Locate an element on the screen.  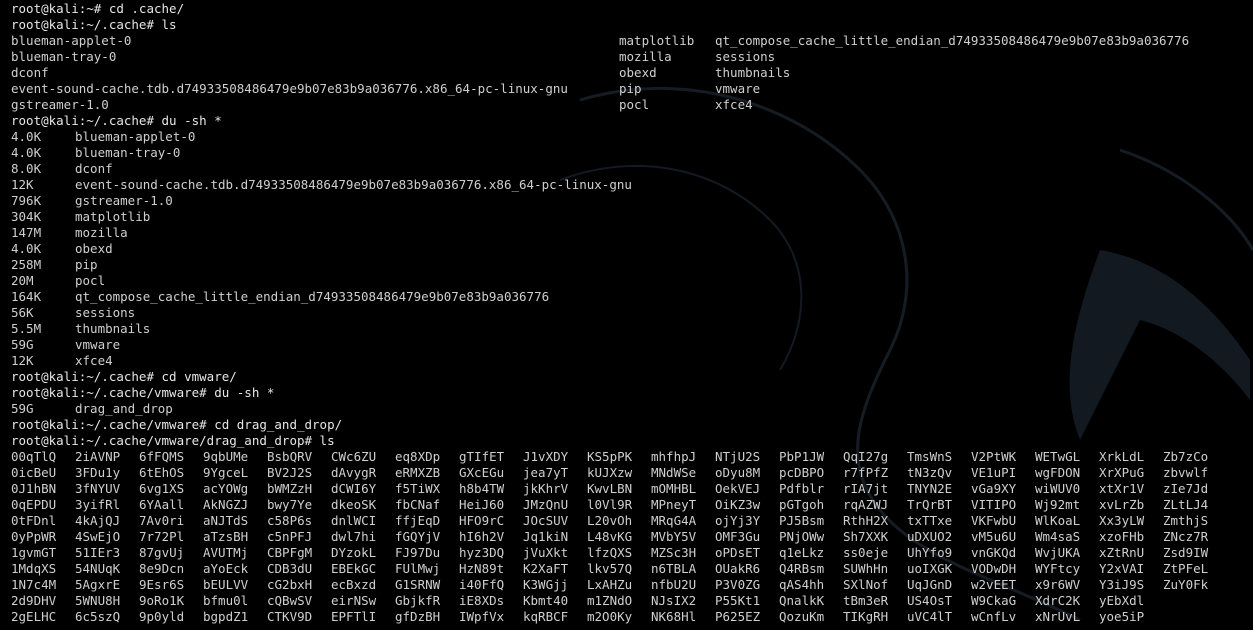
file-name: x9r6WV is located at coordinates (1058, 584).